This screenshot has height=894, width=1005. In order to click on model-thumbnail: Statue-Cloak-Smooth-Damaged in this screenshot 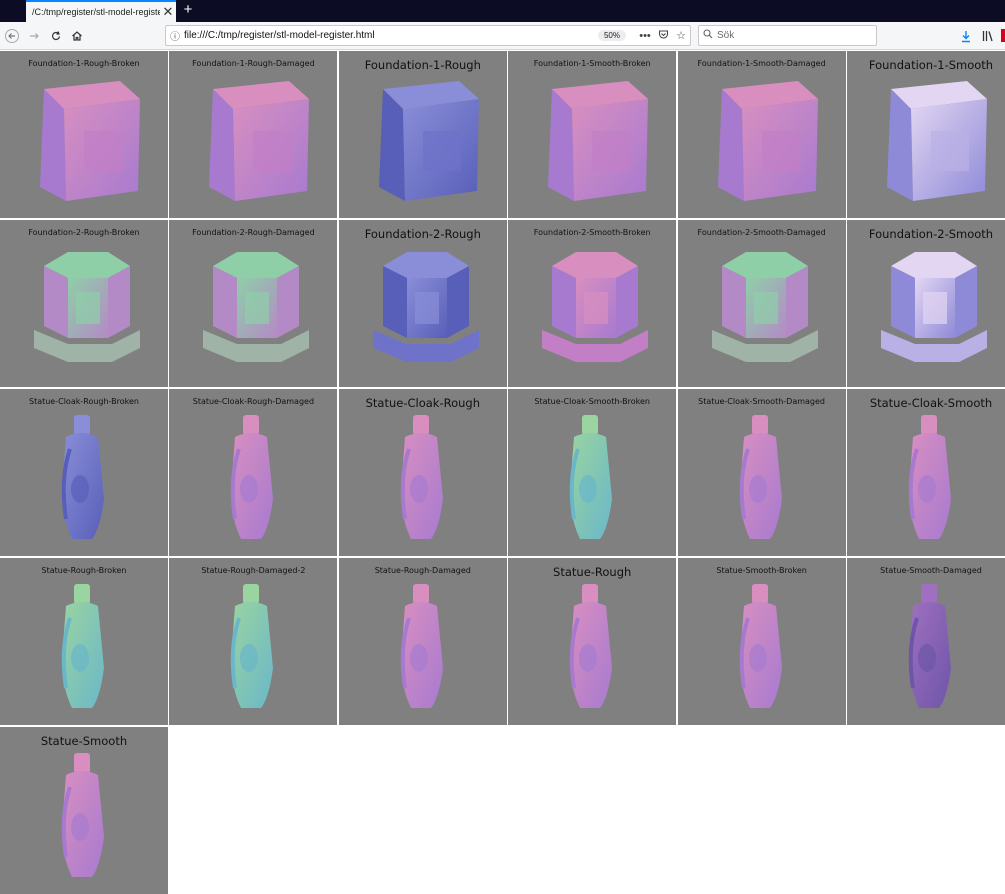, I will do `click(761, 472)`.